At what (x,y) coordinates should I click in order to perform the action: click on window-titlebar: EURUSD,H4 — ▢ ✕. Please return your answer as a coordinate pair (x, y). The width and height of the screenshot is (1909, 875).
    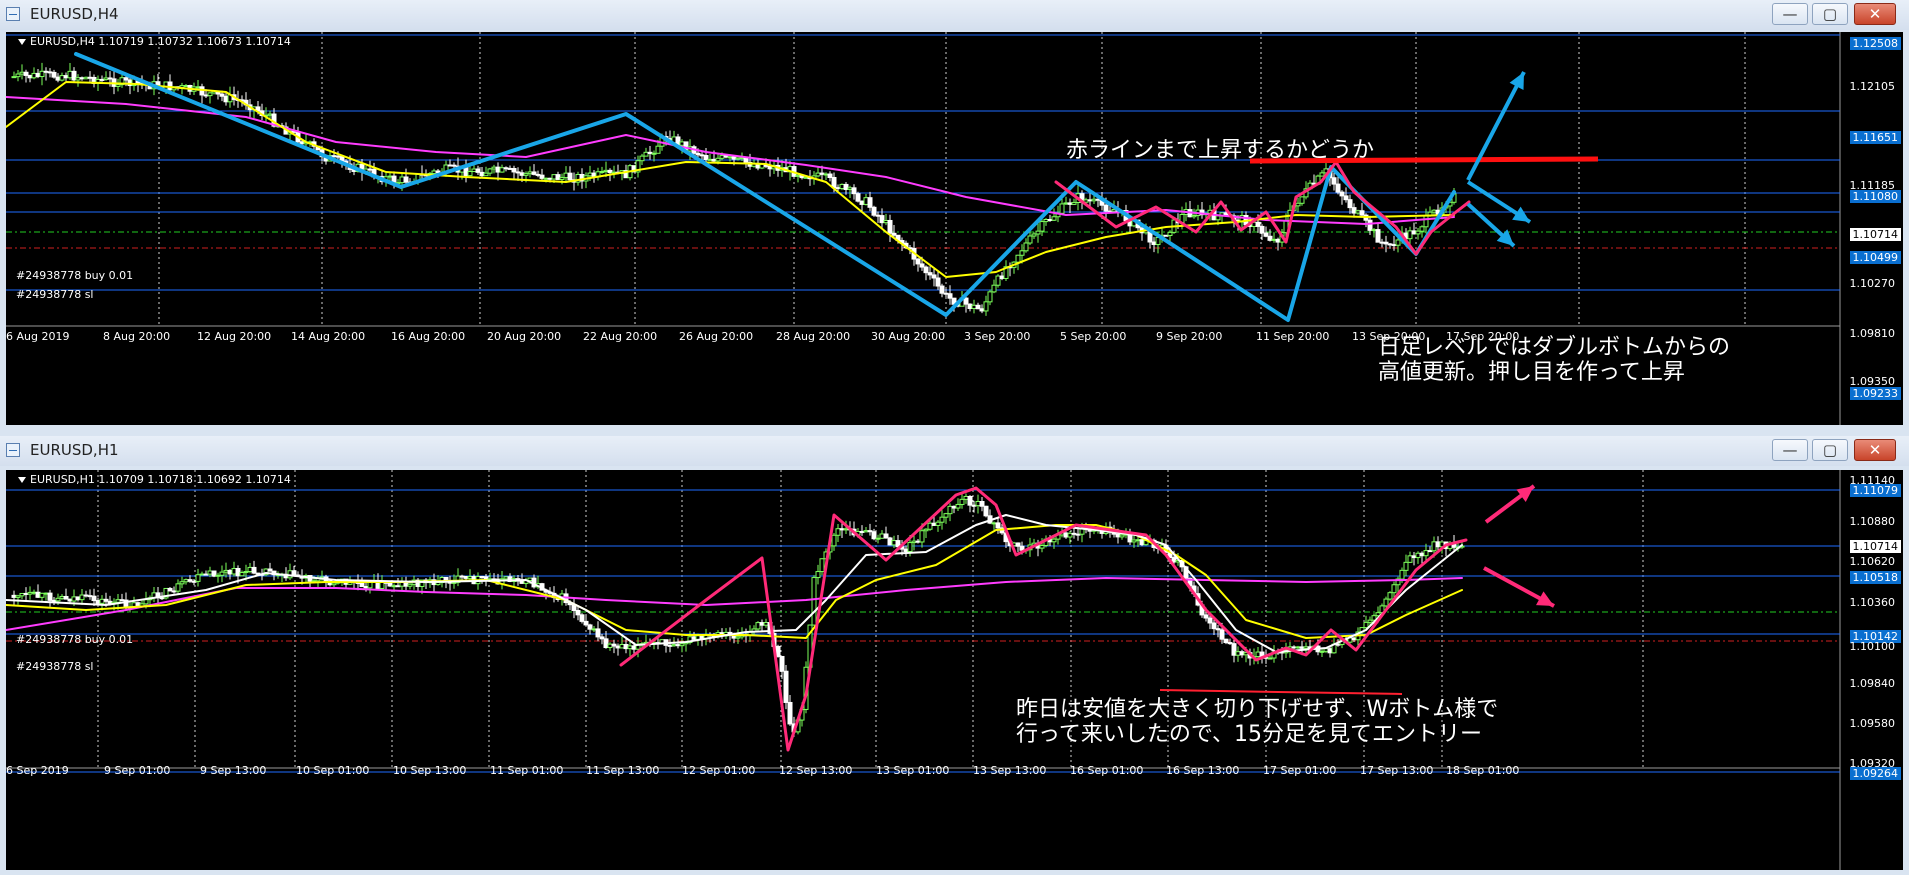
    Looking at the image, I should click on (954, 15).